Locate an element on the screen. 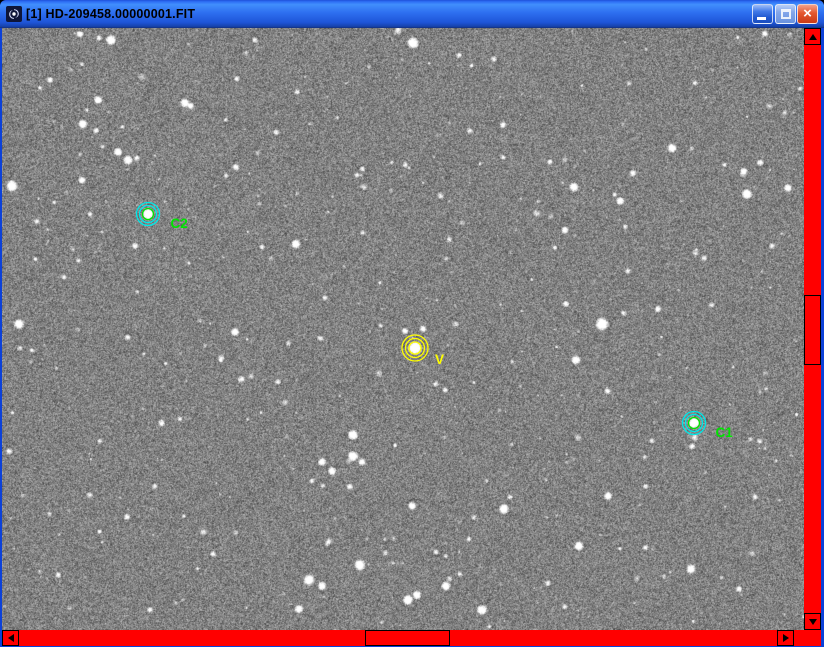  scroll-up-button is located at coordinates (812, 36).